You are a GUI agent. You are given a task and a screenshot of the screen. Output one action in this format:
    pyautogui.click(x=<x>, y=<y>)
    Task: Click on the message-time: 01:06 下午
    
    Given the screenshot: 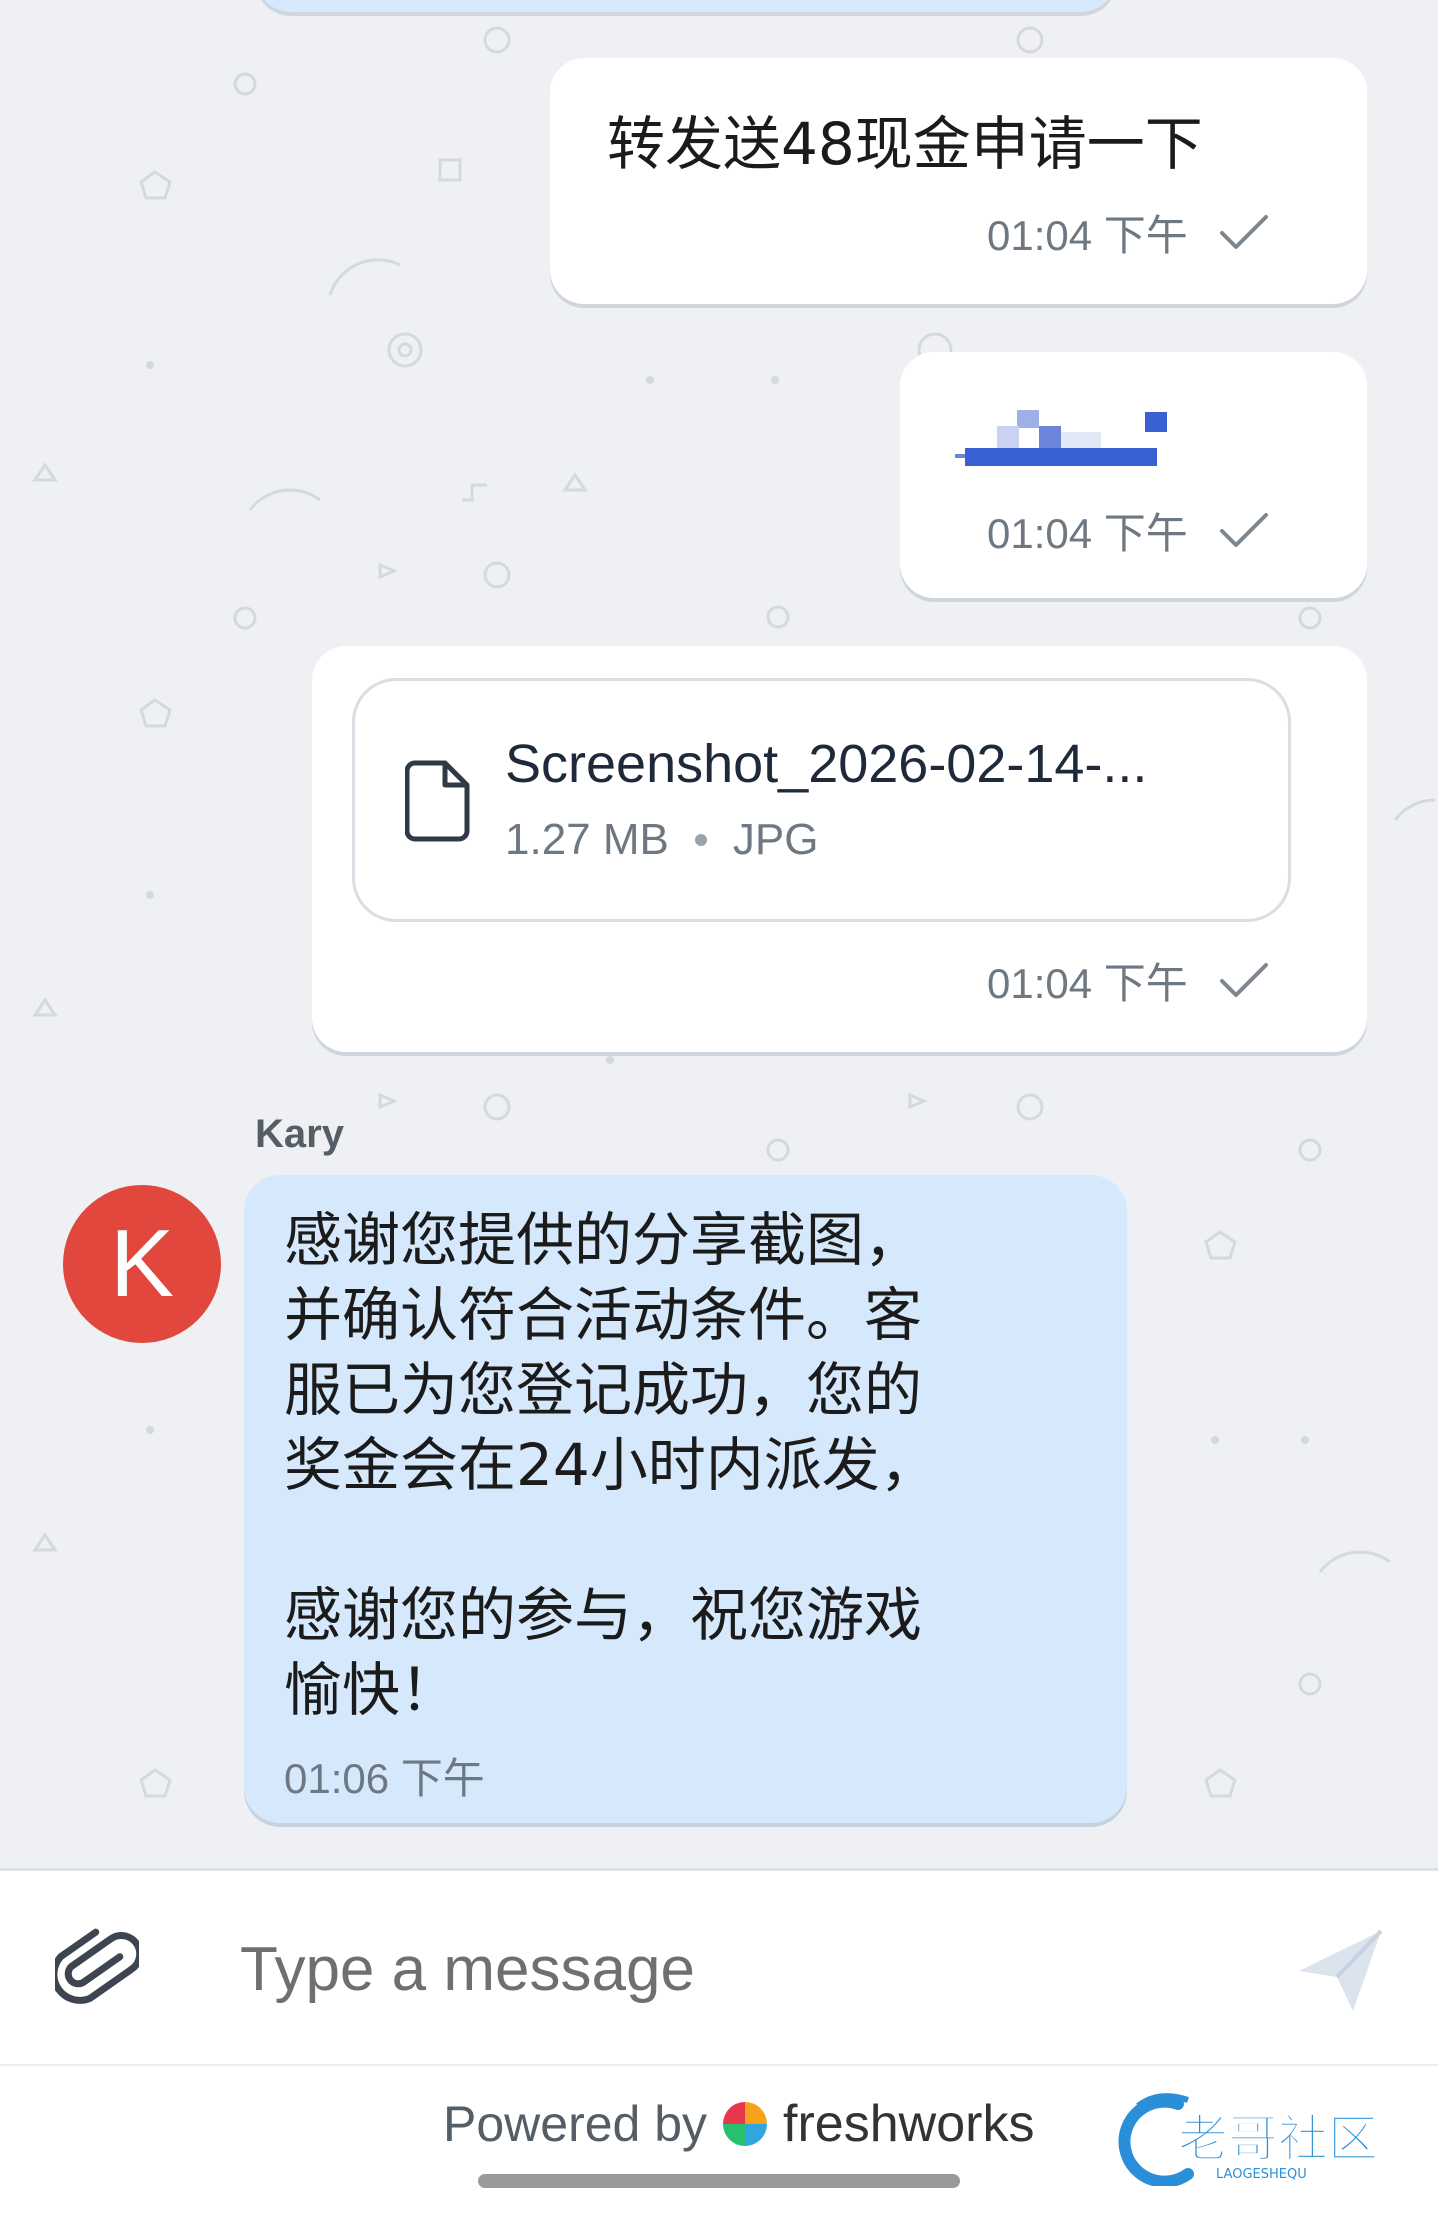 What is the action you would take?
    pyautogui.click(x=384, y=1778)
    